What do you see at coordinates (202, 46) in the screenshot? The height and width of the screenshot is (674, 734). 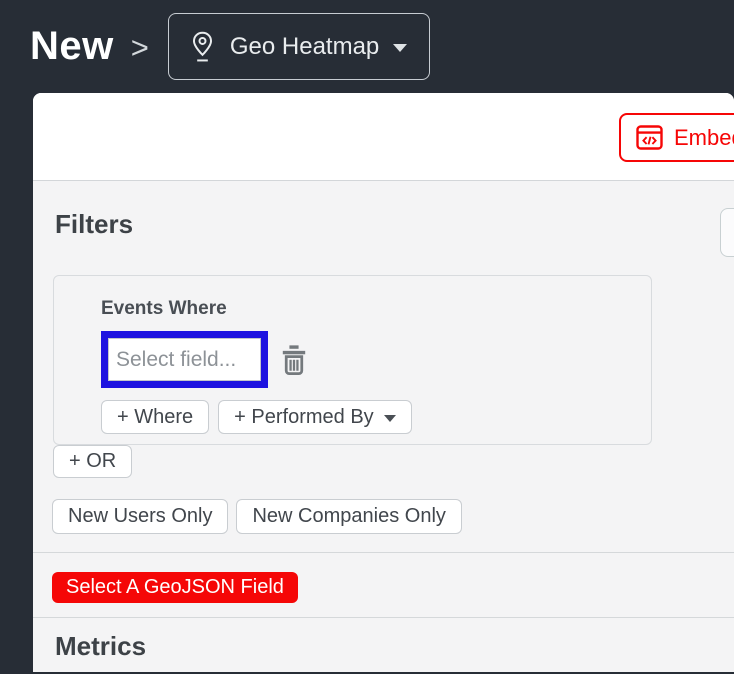 I see `location-pin-icon` at bounding box center [202, 46].